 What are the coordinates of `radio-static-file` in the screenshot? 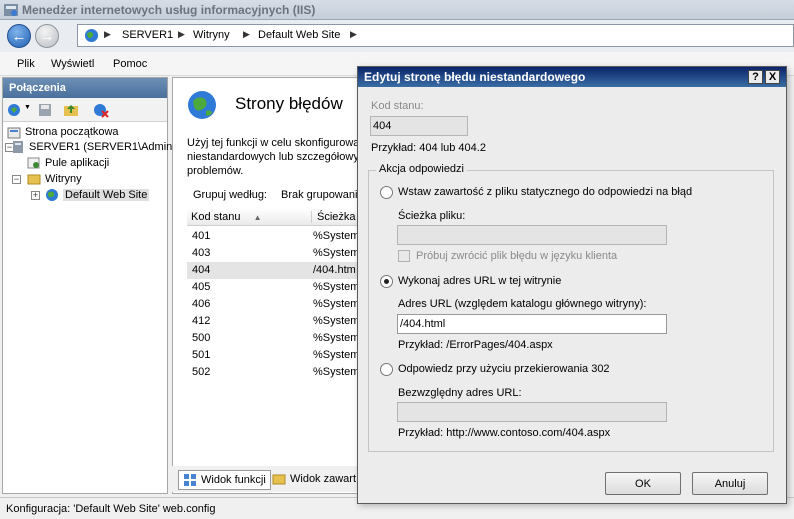 It's located at (386, 192).